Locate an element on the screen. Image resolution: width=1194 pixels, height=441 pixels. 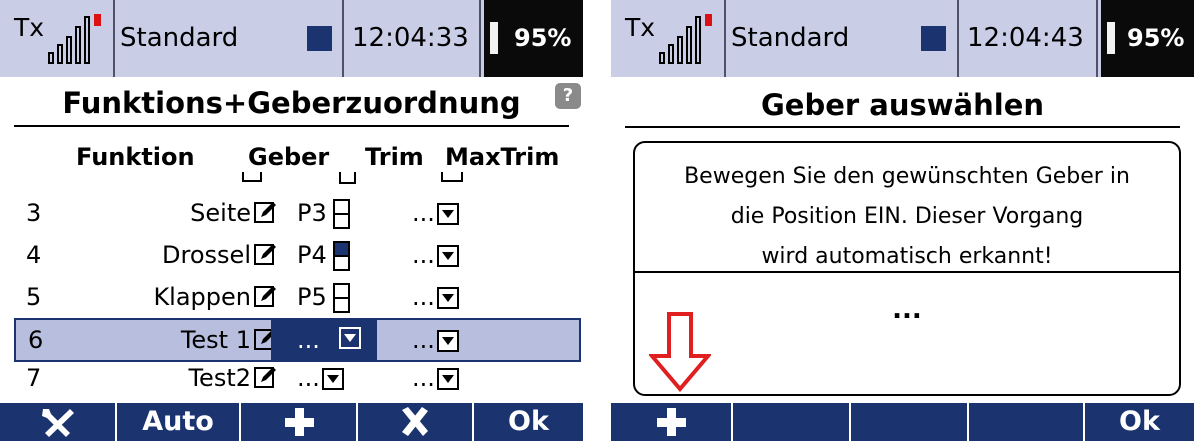
page-title: Funktions+Geberzuordnung is located at coordinates (291, 103).